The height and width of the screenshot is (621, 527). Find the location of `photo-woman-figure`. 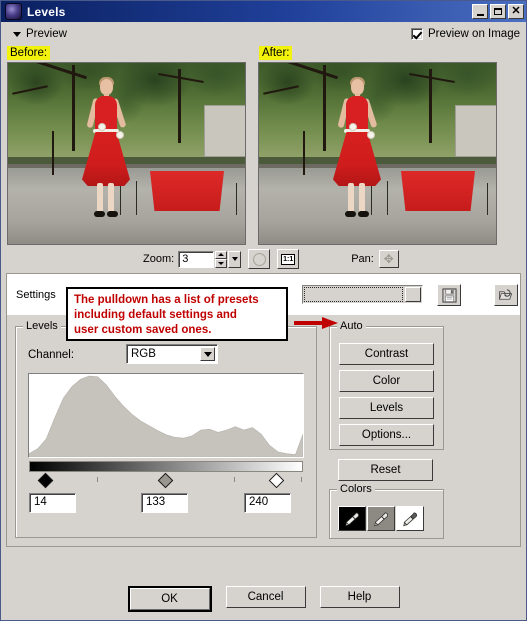

photo-woman-figure is located at coordinates (357, 149).